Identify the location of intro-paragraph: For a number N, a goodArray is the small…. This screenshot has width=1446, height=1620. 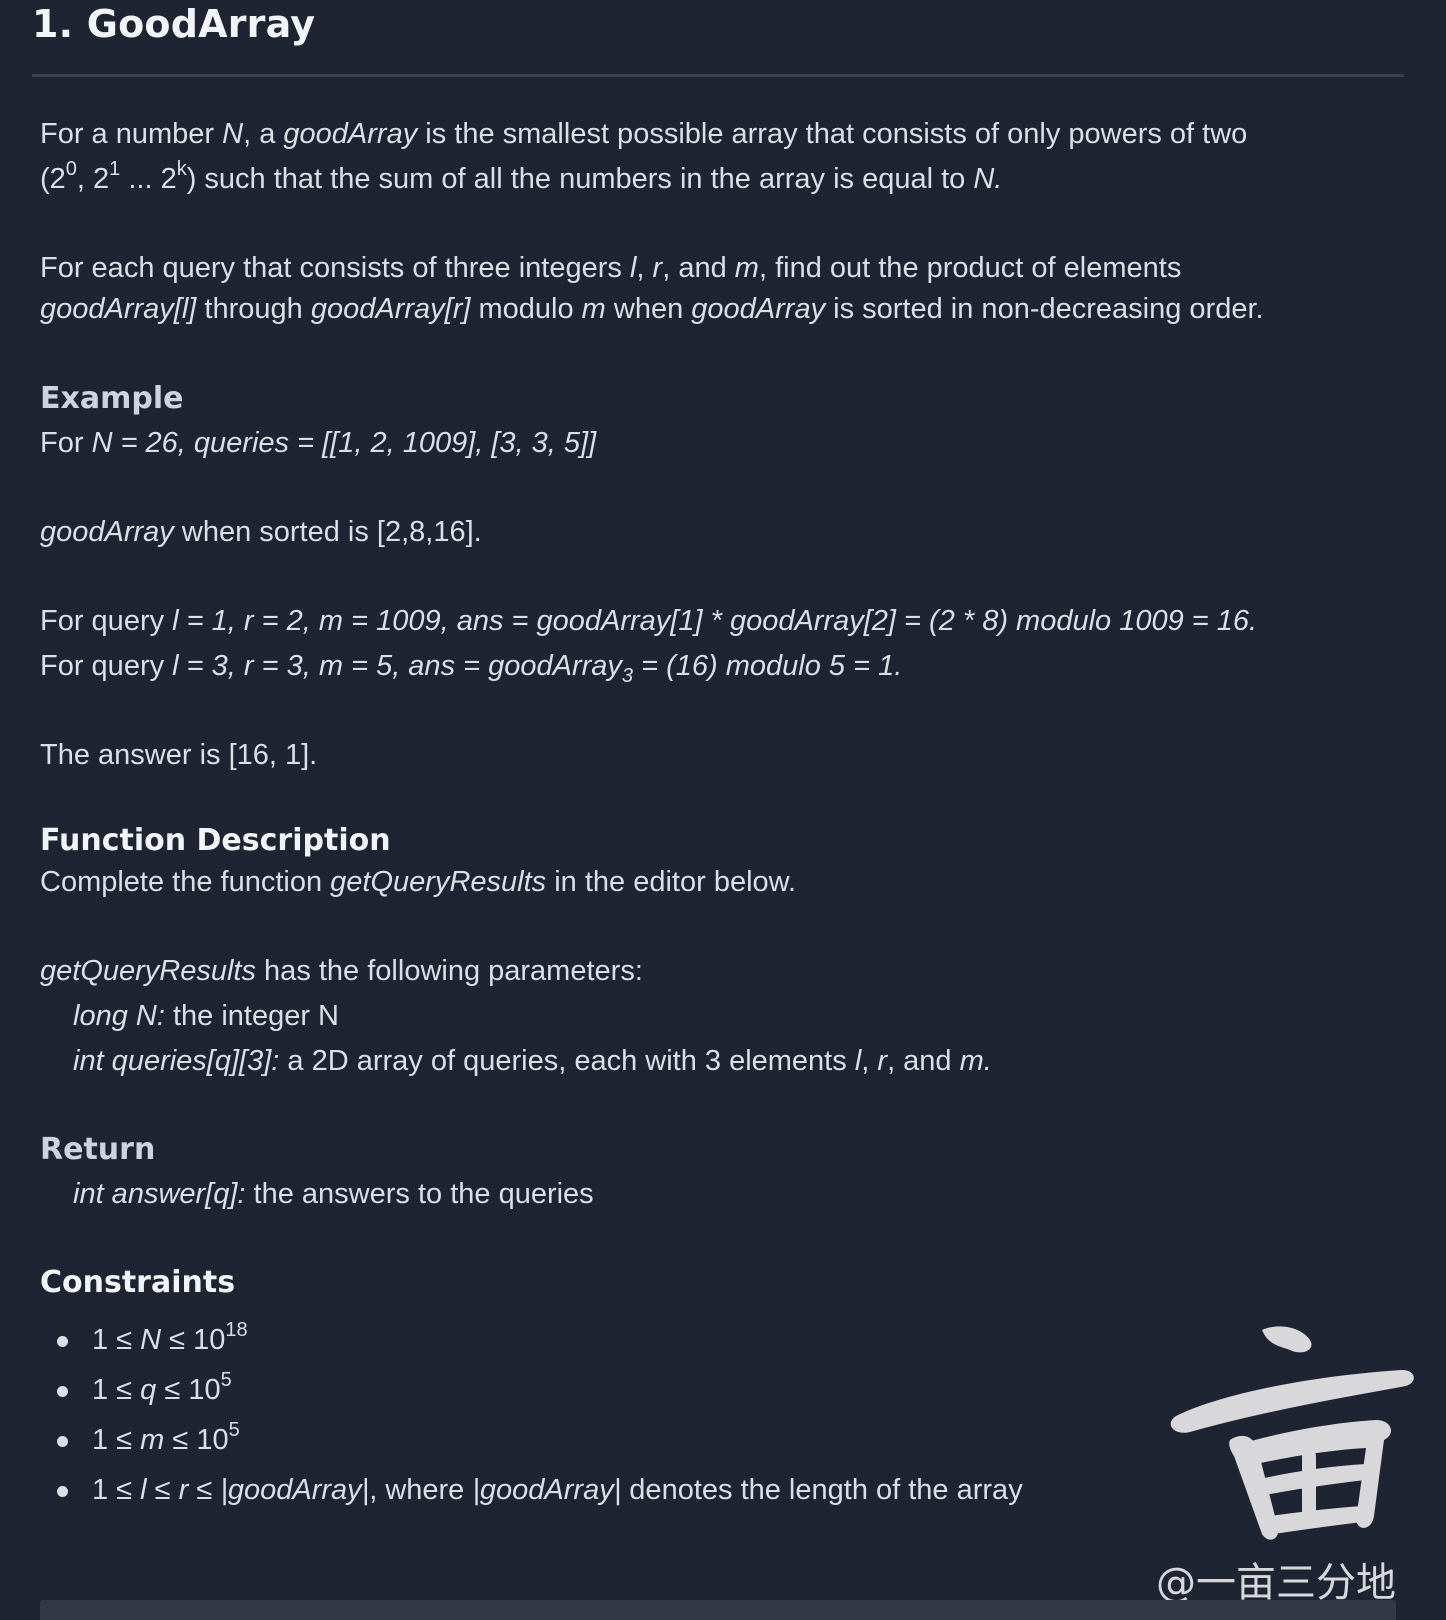
(644, 156).